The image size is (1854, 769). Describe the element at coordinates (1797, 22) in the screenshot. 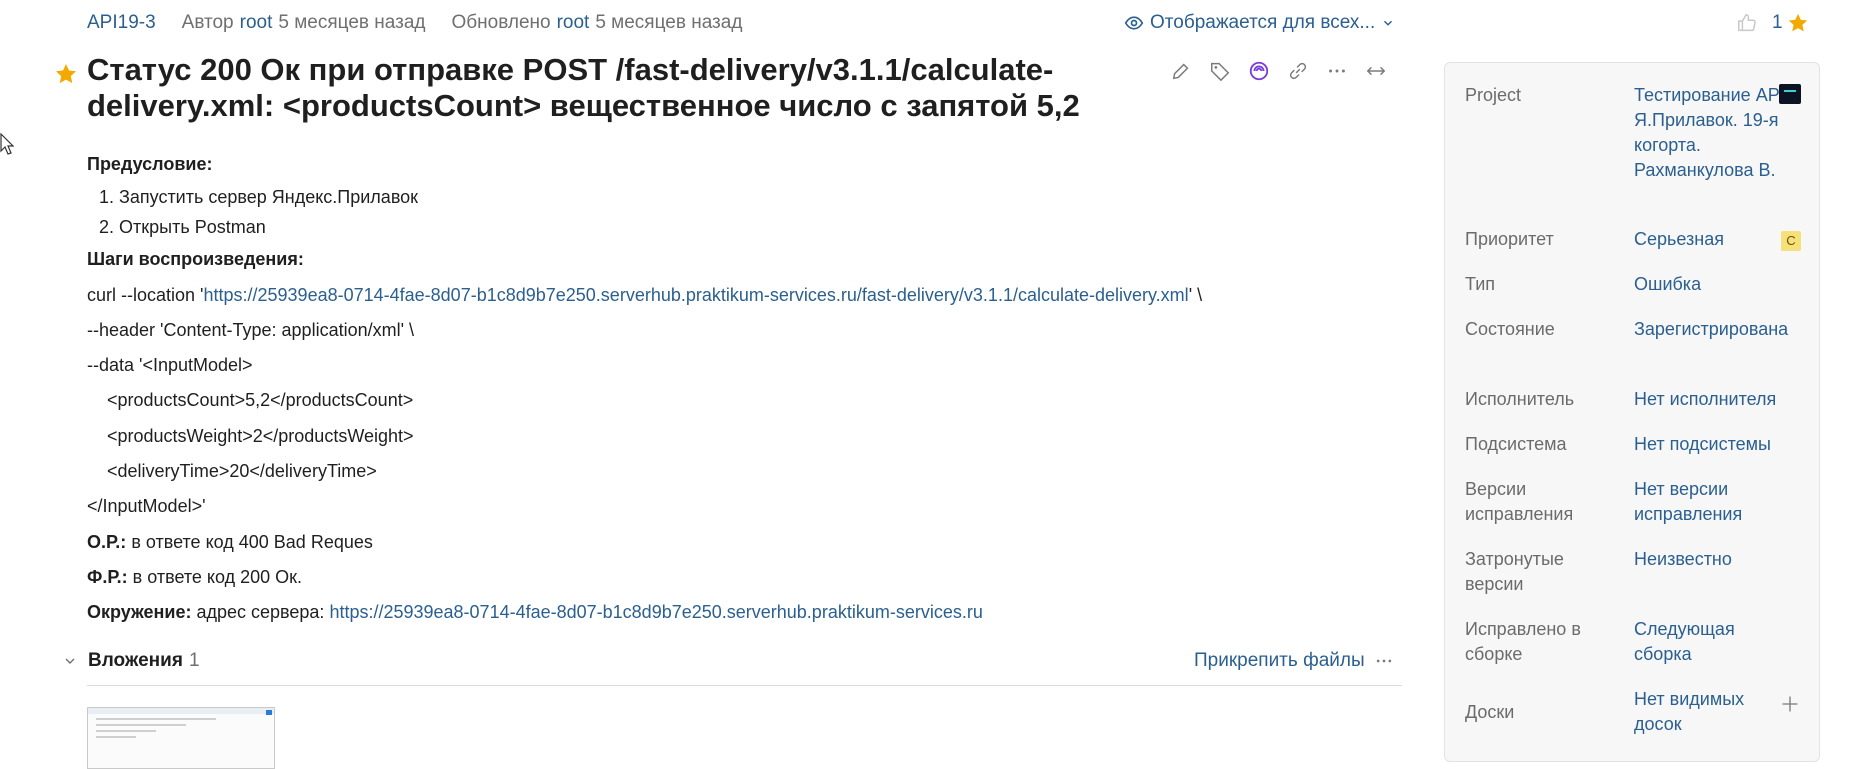

I see `star-icon` at that location.